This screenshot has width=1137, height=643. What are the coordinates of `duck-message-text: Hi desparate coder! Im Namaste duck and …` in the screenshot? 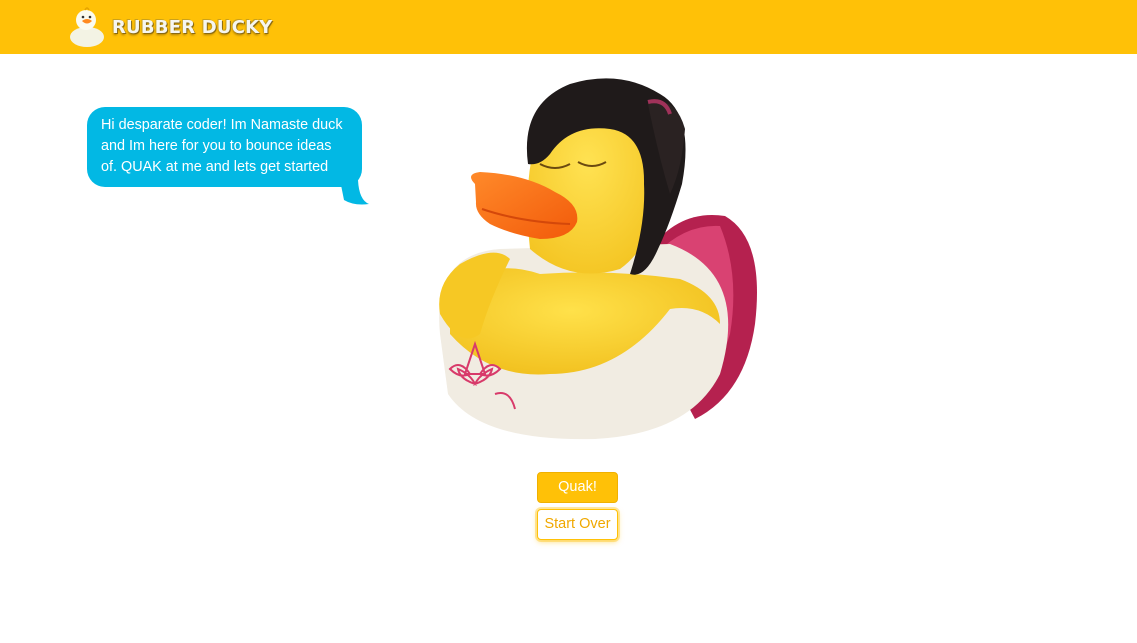 It's located at (222, 146).